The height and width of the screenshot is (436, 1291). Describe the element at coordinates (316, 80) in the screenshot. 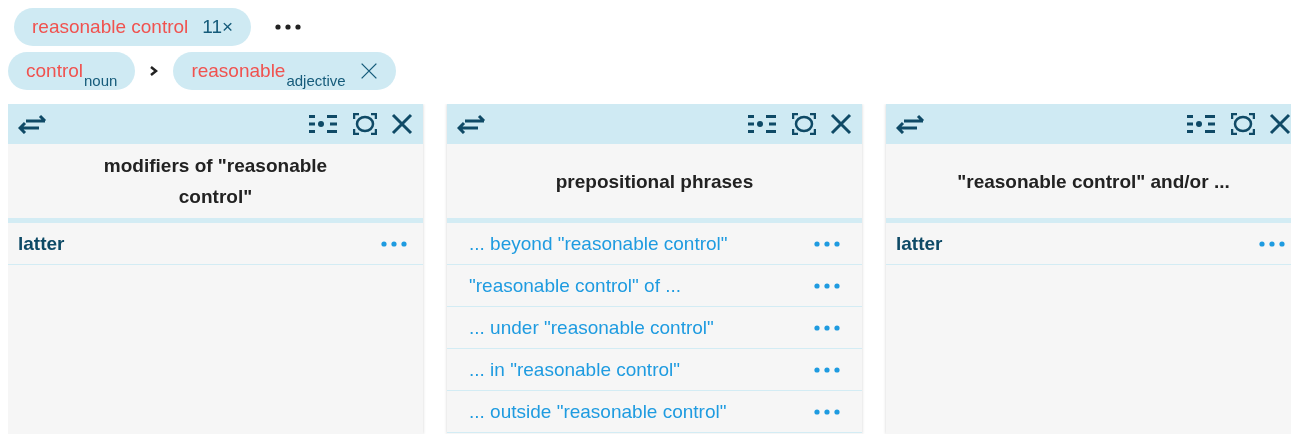

I see `part-of-speech: adjective` at that location.